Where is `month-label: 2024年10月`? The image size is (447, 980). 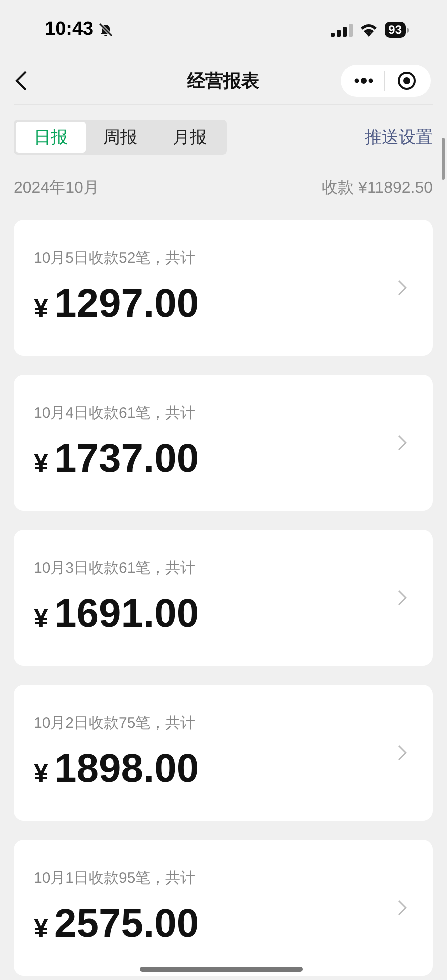
month-label: 2024年10月 is located at coordinates (57, 189).